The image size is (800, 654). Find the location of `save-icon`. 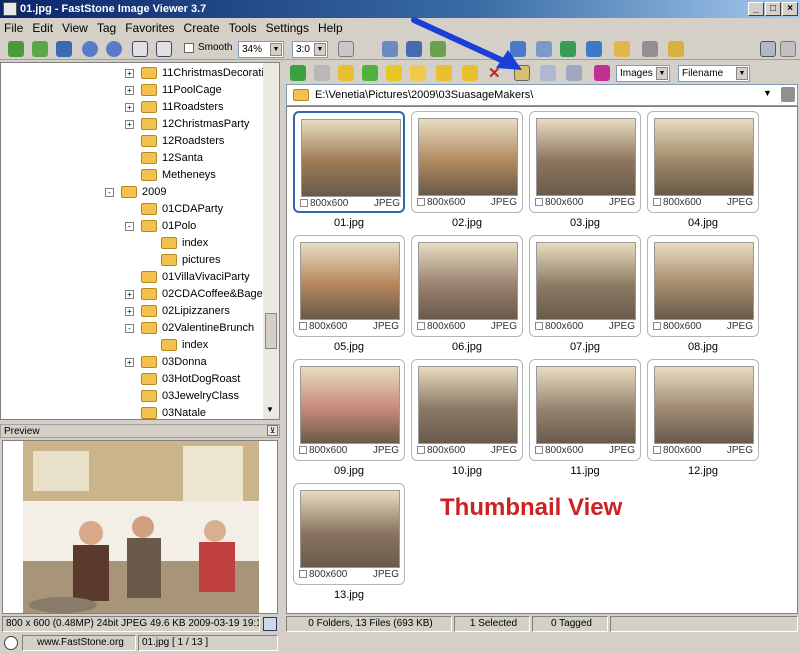

save-icon is located at coordinates (64, 49).